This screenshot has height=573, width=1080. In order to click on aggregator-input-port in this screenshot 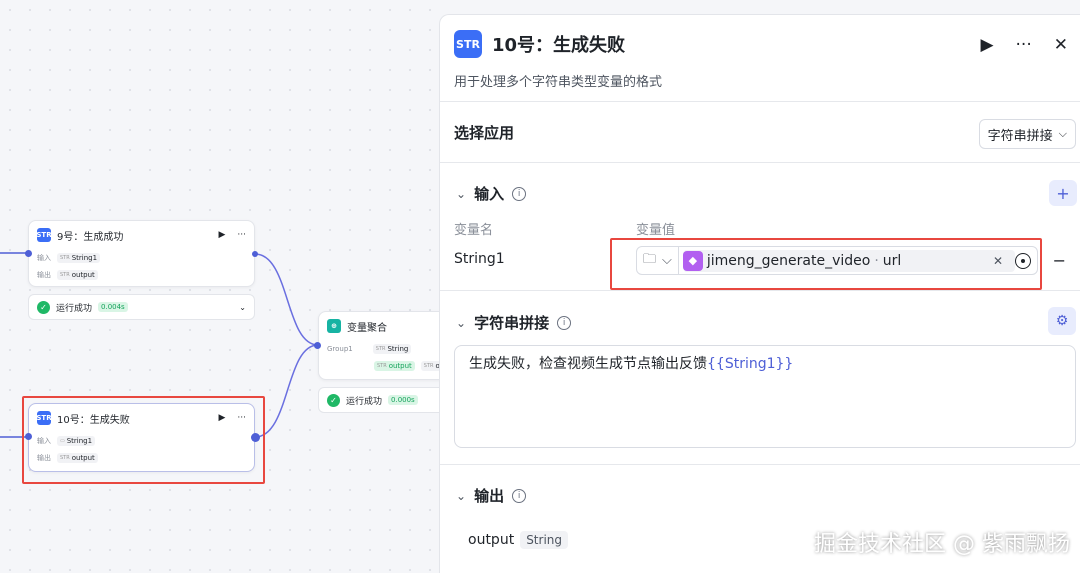, I will do `click(317, 345)`.